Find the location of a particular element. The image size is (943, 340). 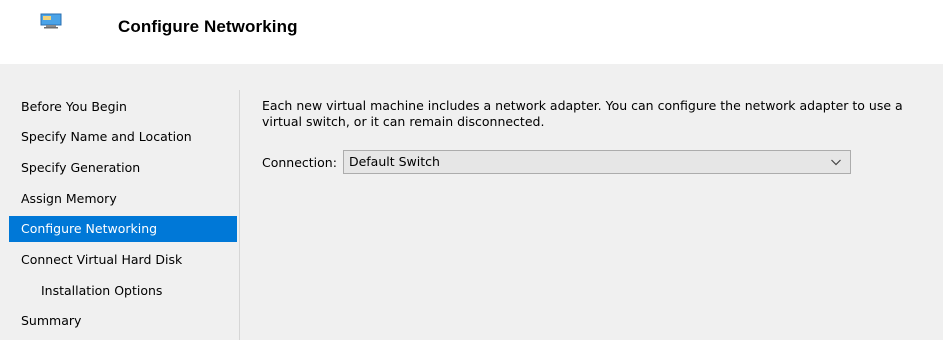

step-specify-generation: Specify Generation is located at coordinates (123, 168).